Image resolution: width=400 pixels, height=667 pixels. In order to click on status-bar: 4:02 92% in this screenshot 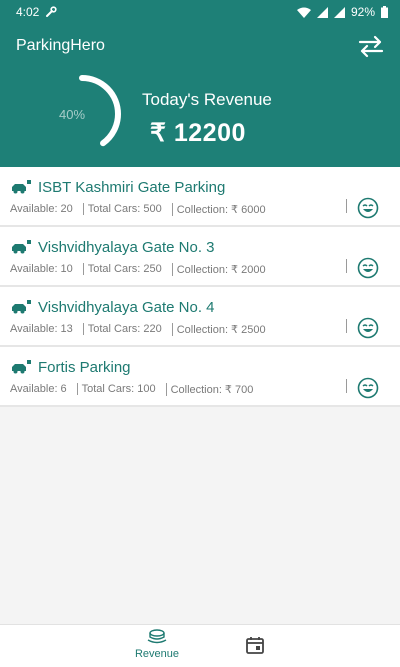, I will do `click(200, 12)`.